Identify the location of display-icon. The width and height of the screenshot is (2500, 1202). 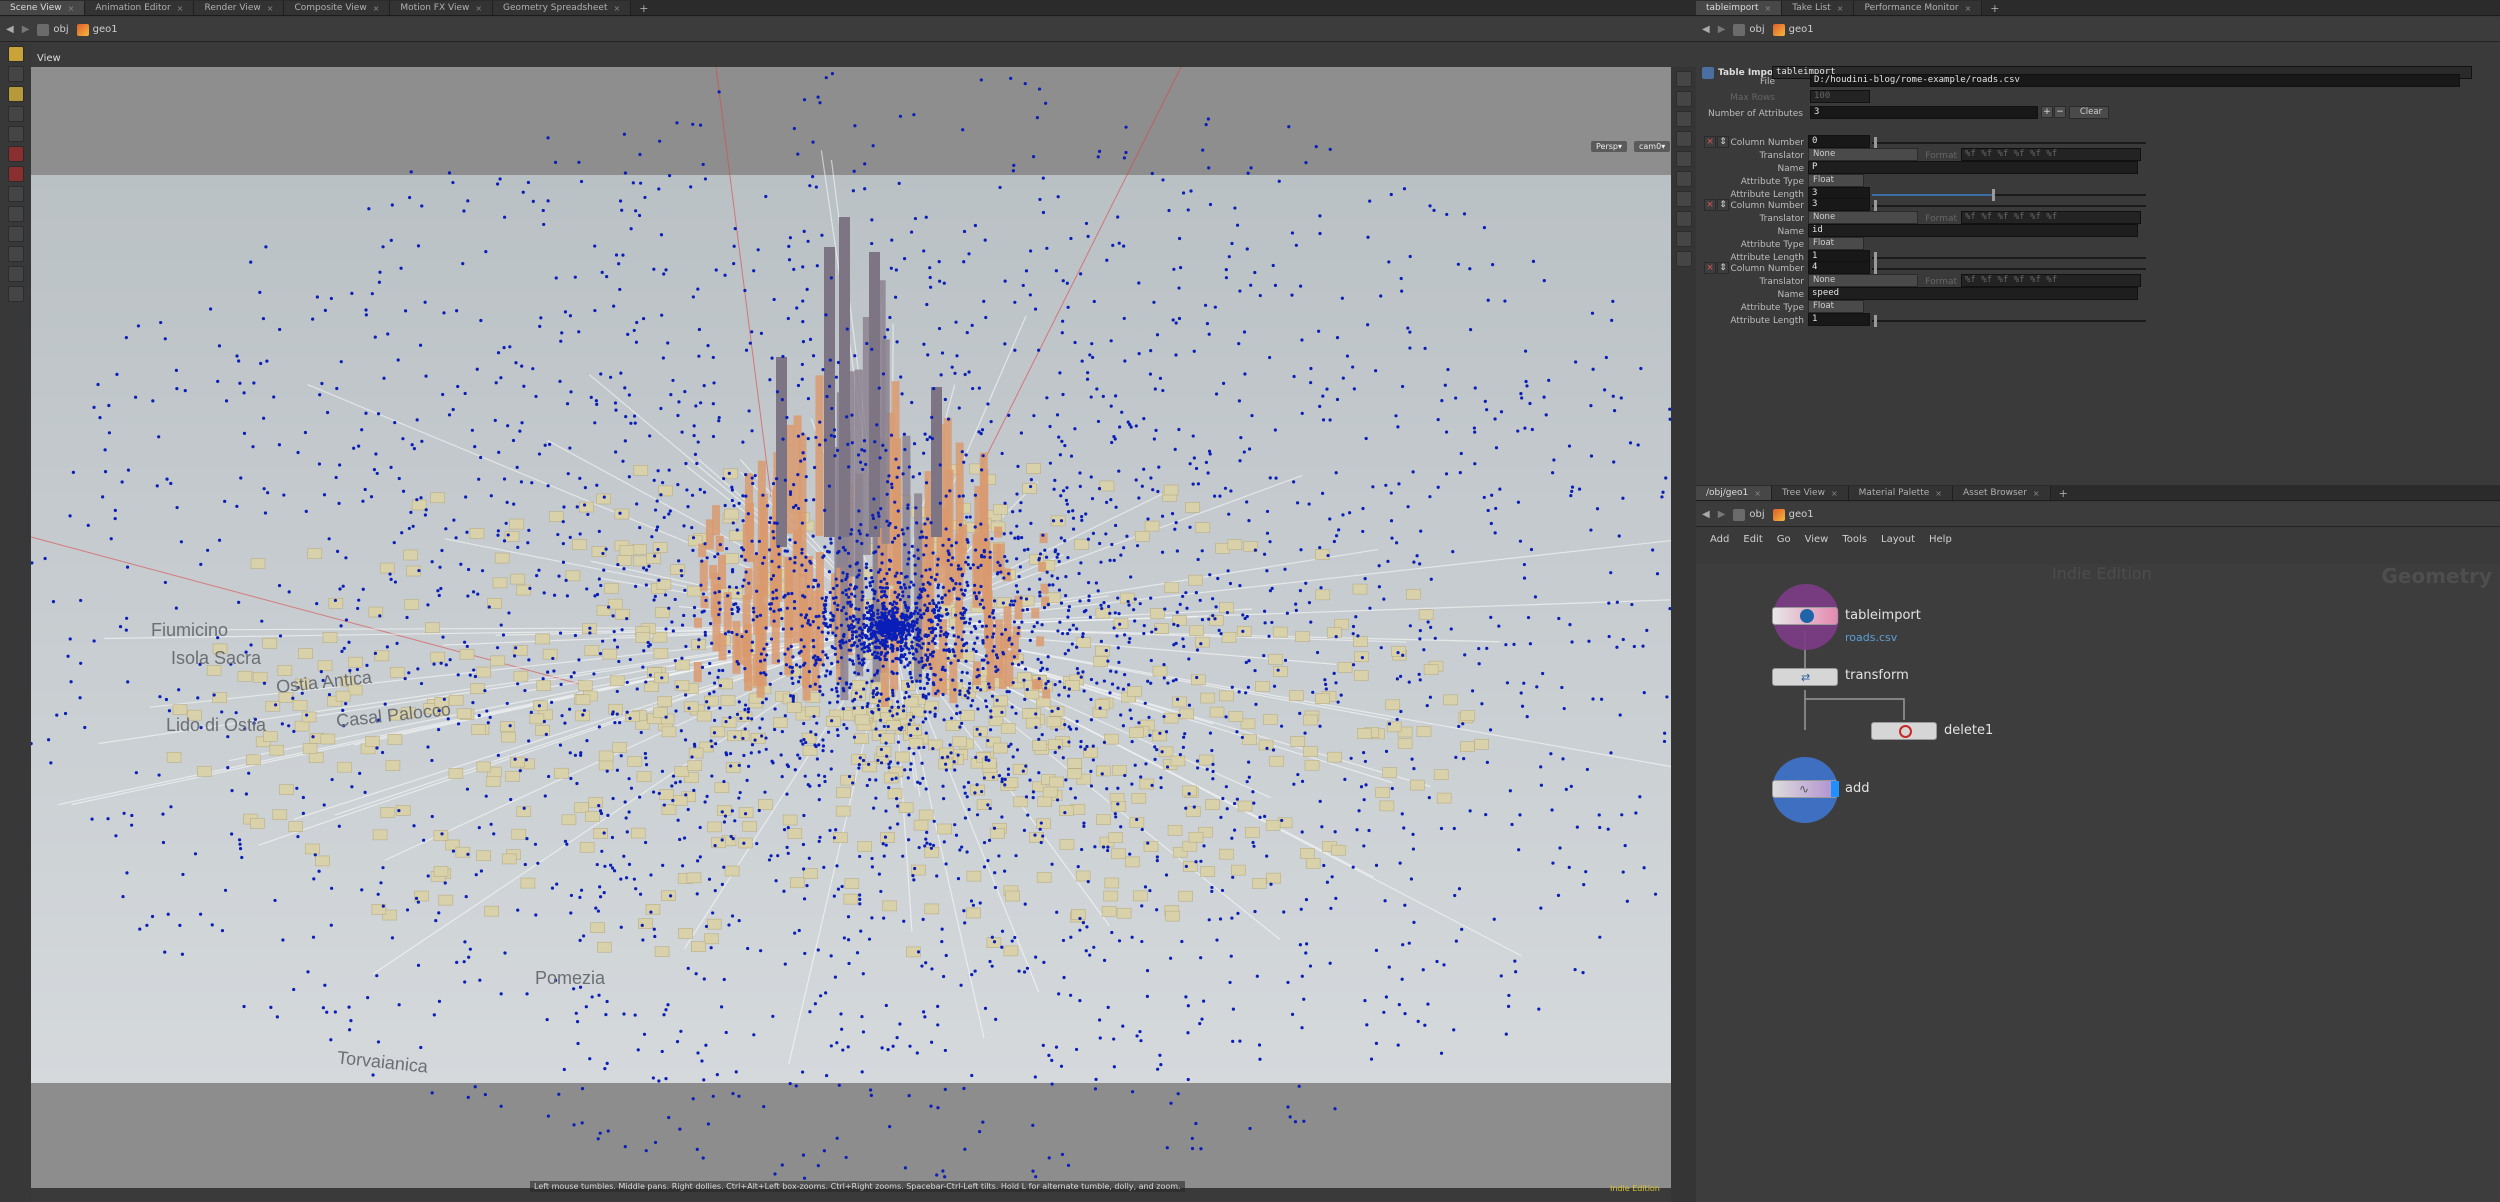
(15, 294).